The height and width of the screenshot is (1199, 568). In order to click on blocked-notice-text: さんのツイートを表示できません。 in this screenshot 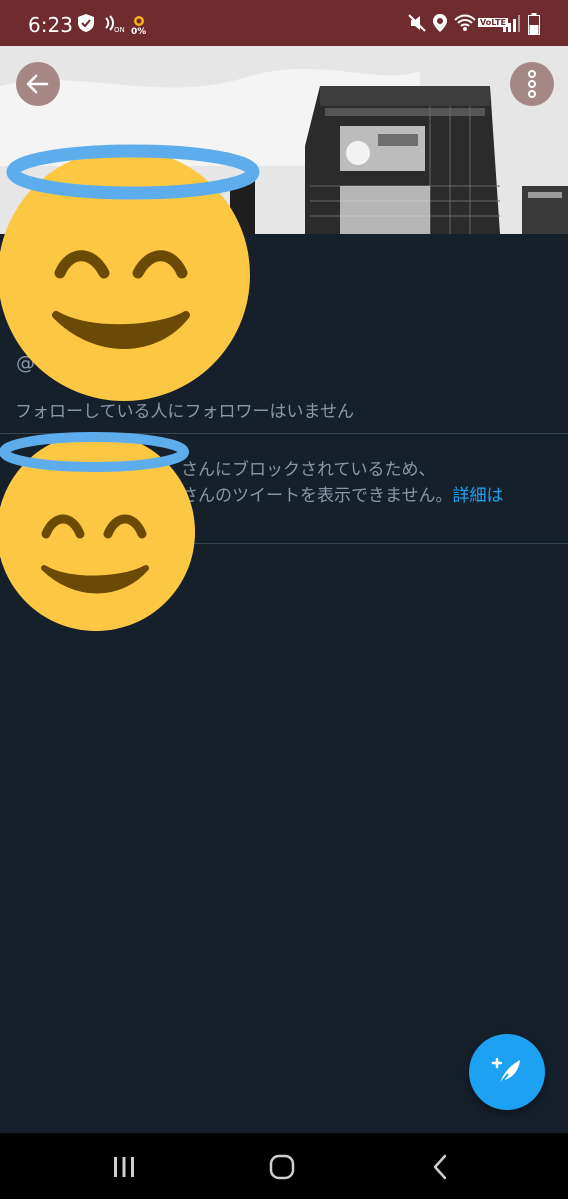, I will do `click(317, 496)`.